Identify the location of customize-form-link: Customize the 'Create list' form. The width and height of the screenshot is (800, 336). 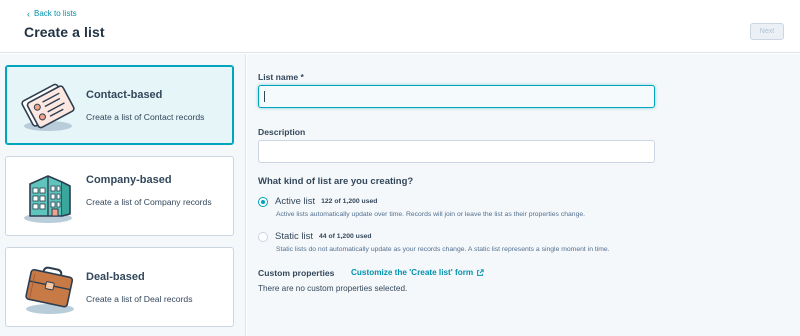
(417, 272).